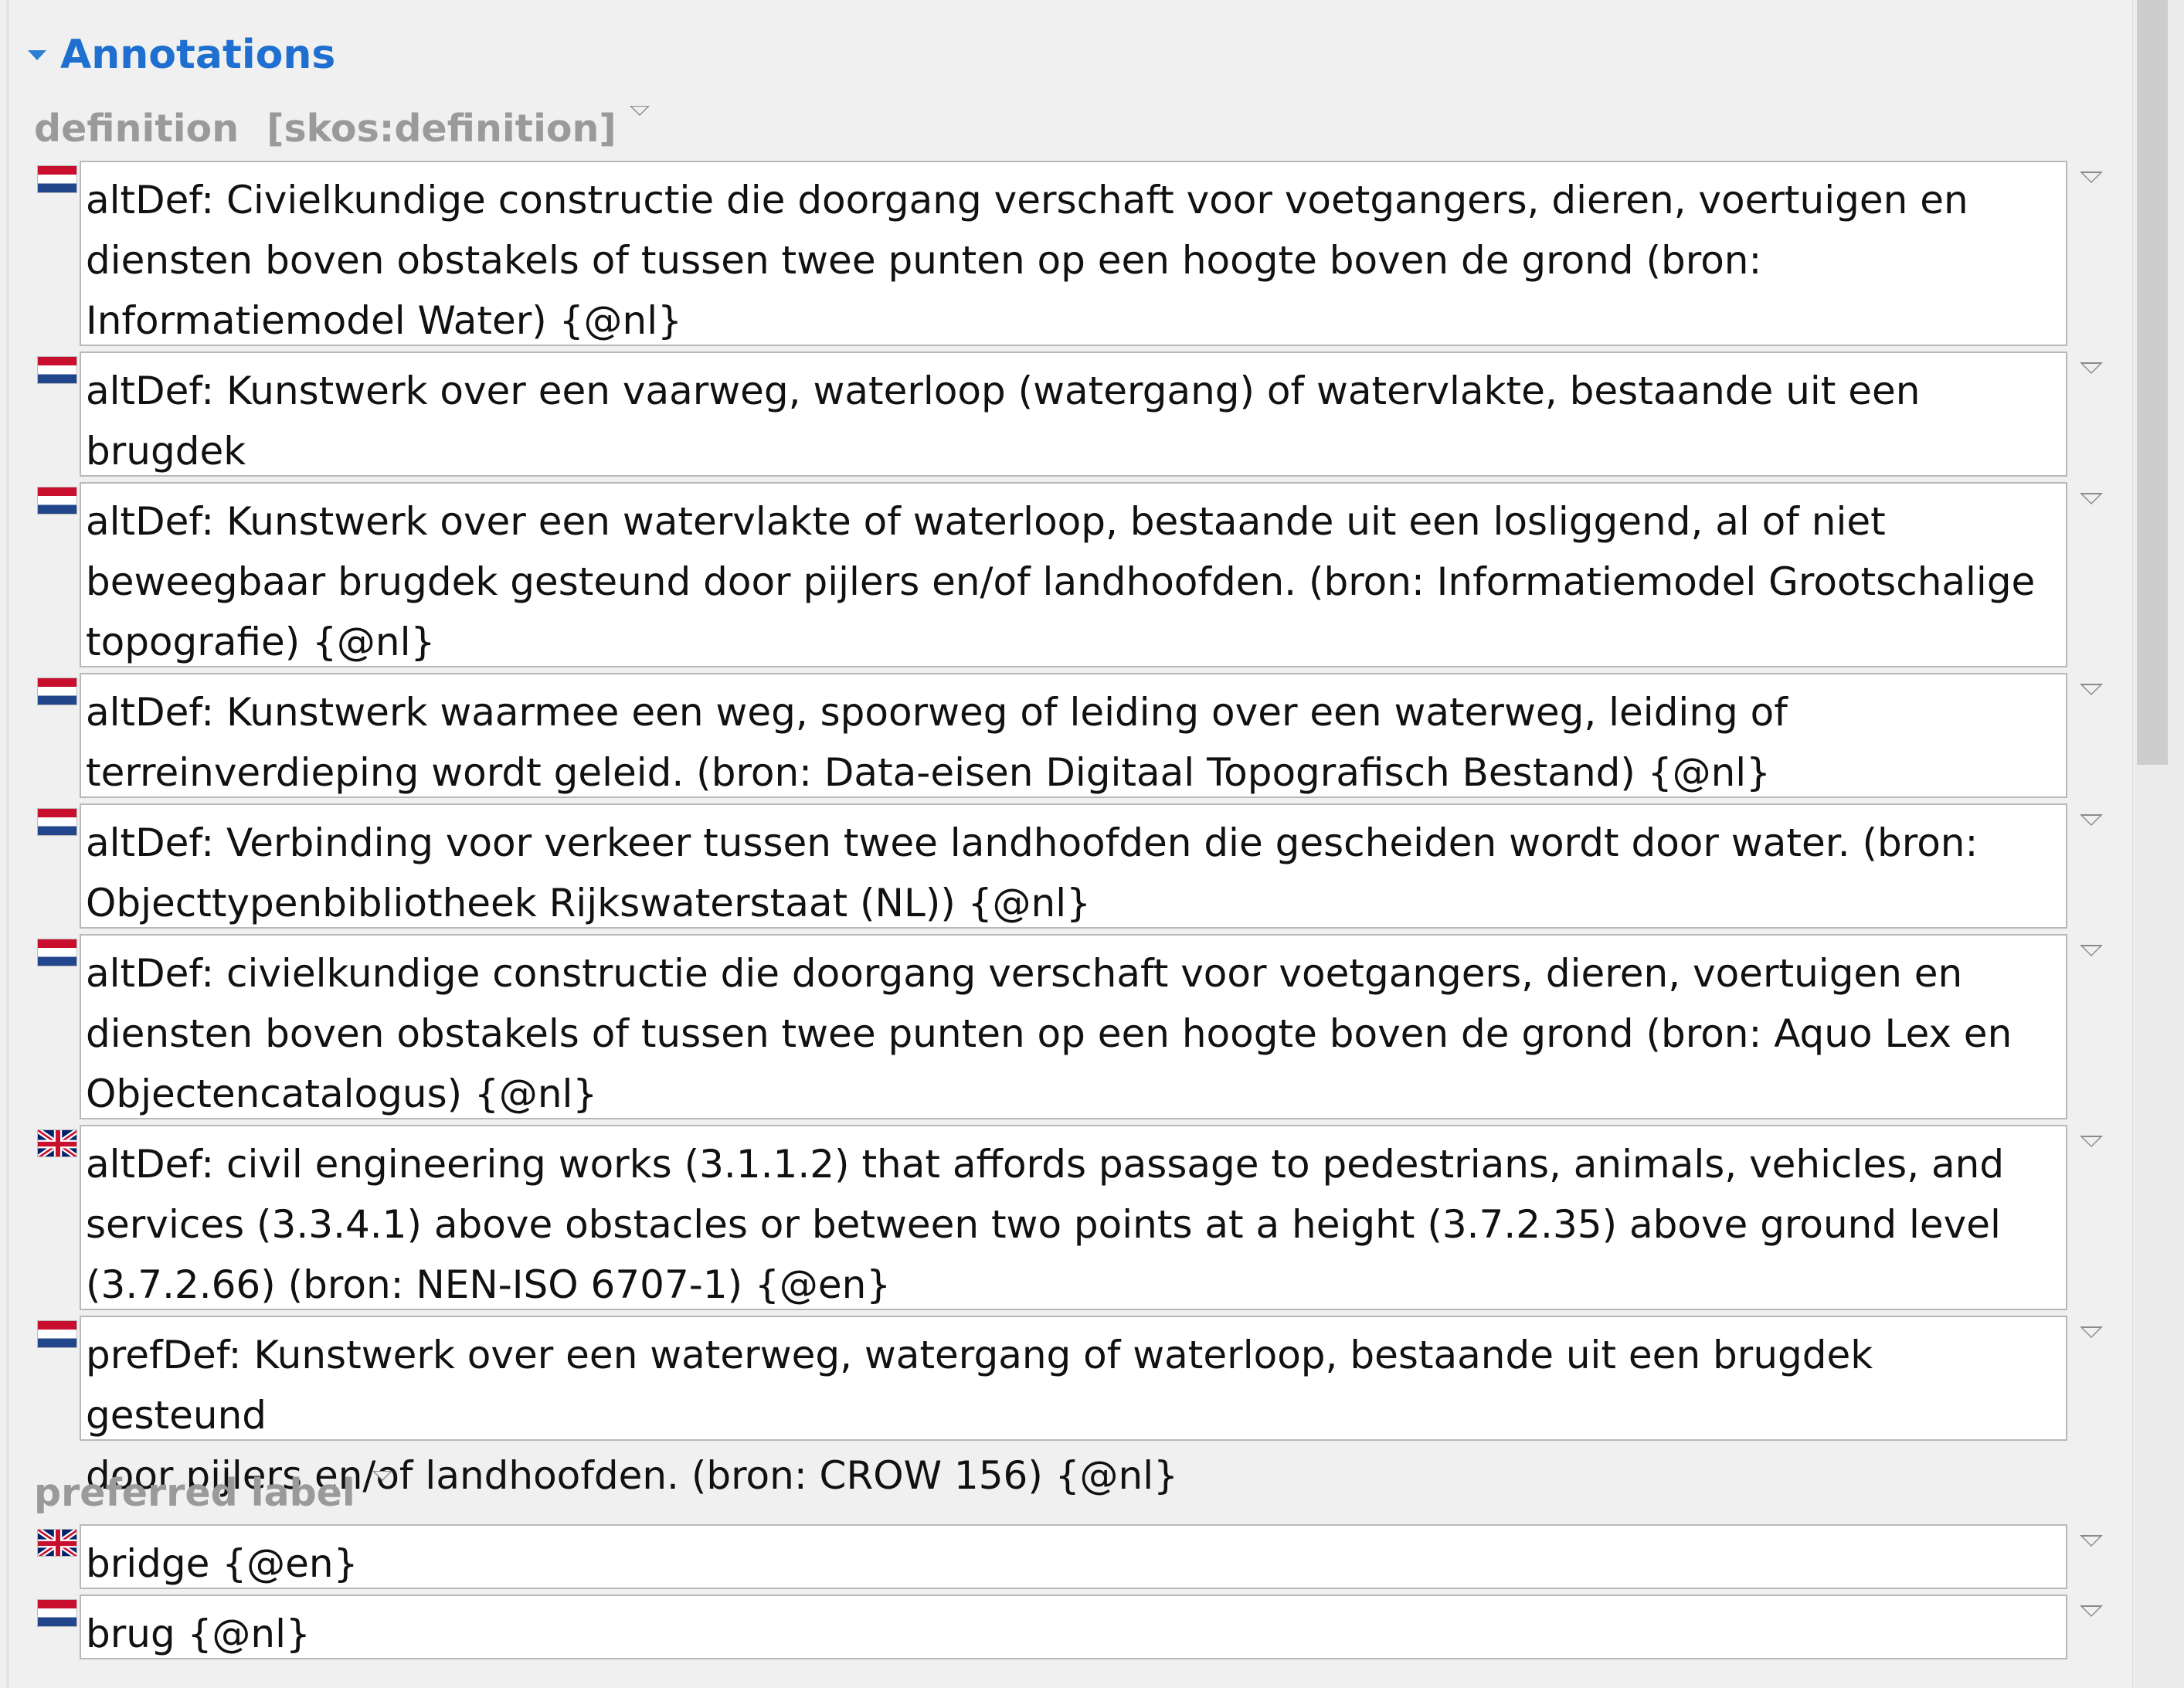 Image resolution: width=2184 pixels, height=1688 pixels. Describe the element at coordinates (640, 111) in the screenshot. I see `definition-dropdown-icon` at that location.